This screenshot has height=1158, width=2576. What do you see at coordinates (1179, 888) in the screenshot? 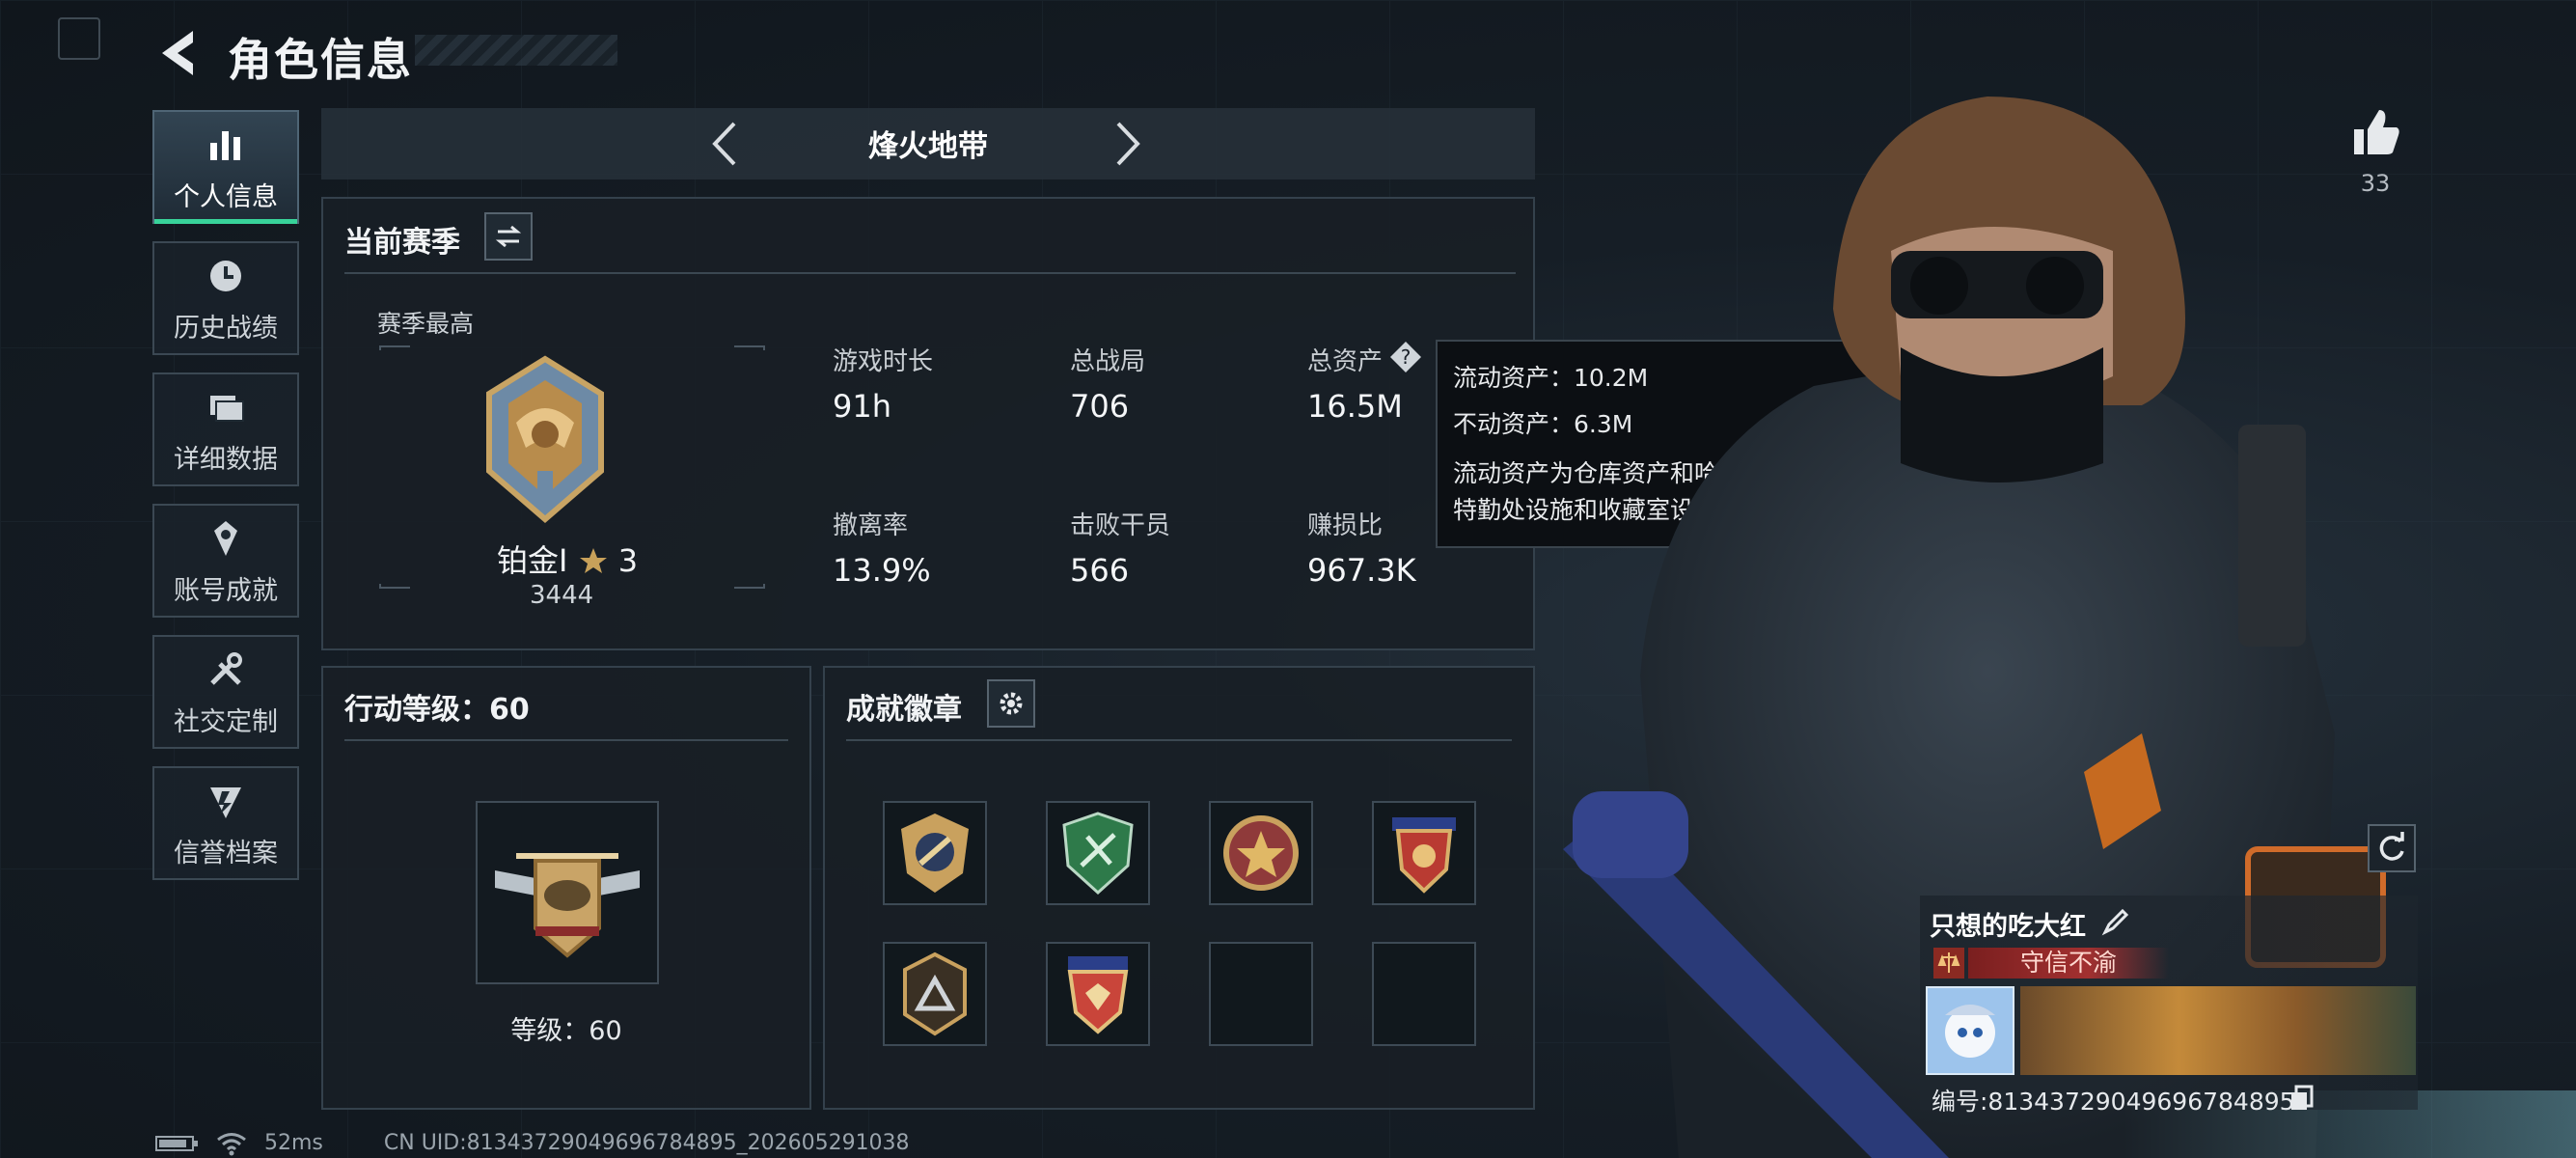
I see `achievements-panel: 成就徽章` at bounding box center [1179, 888].